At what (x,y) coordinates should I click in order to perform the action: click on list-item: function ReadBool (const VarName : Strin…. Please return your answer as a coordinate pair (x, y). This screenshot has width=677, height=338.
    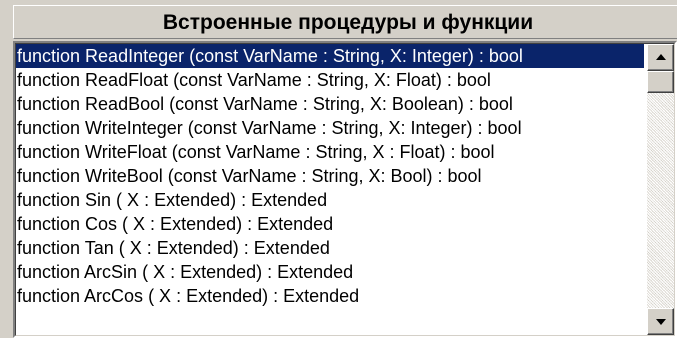
    Looking at the image, I should click on (330, 104).